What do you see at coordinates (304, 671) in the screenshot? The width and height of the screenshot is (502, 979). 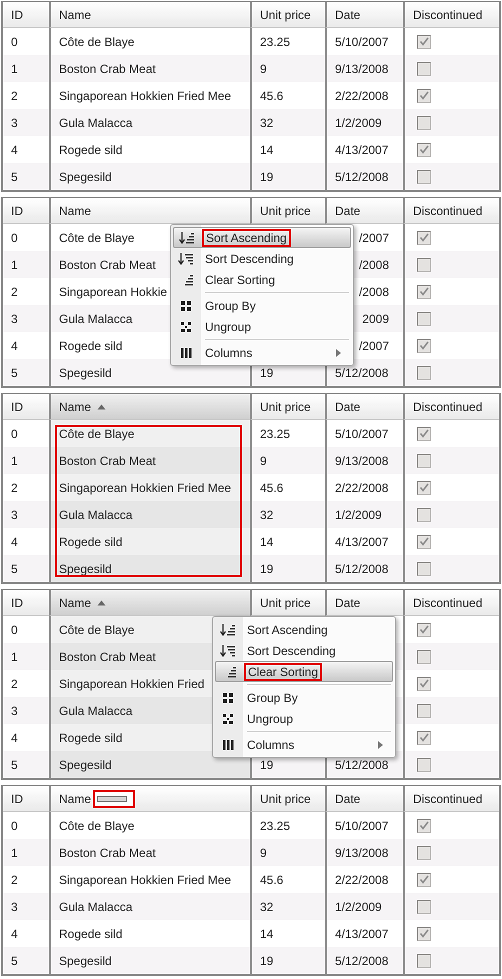 I see `menu-item: Clear Sorting` at bounding box center [304, 671].